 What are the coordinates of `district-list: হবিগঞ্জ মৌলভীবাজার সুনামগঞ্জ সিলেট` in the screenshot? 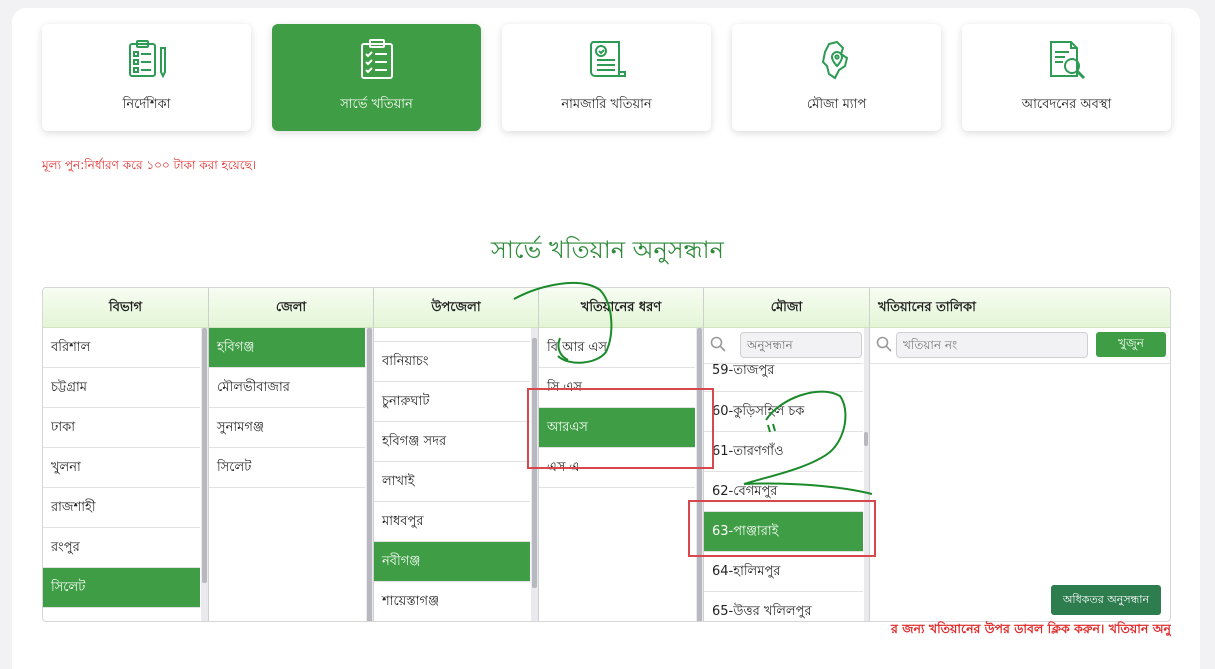 It's located at (287, 474).